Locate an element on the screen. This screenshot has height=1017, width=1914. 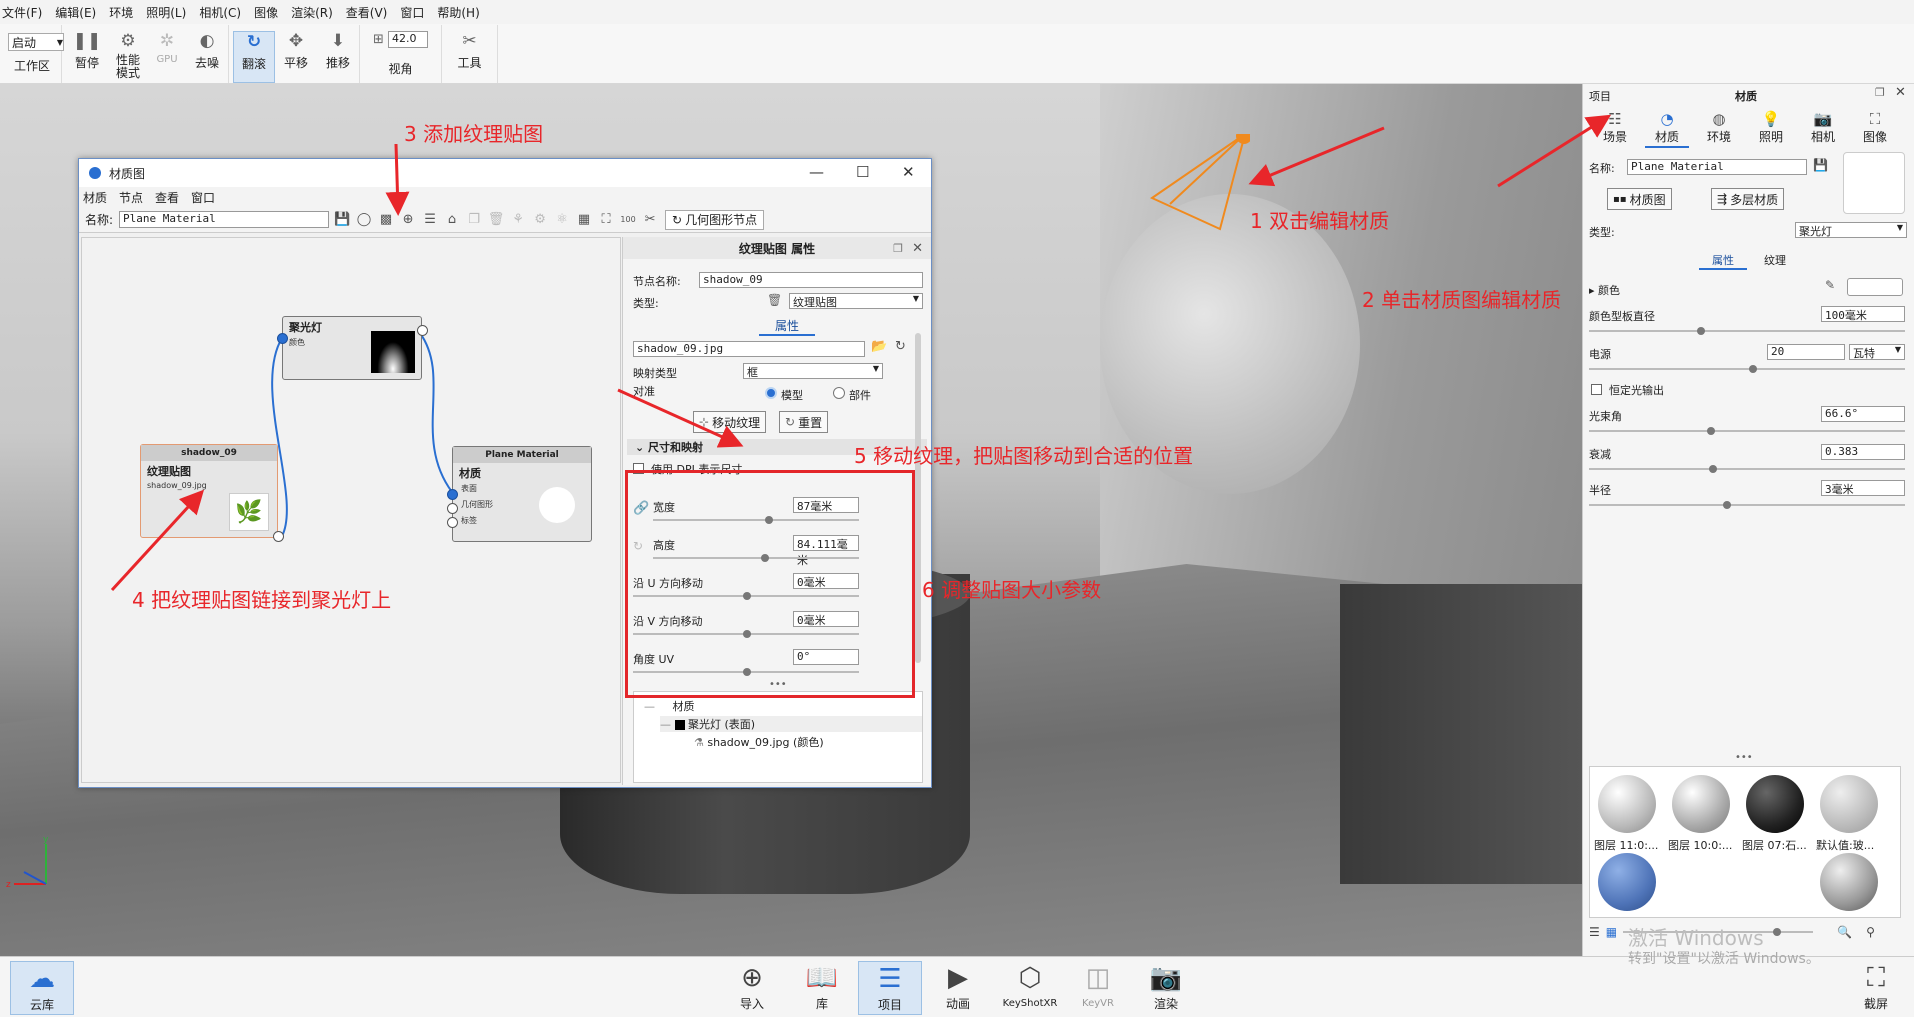
plane-material-node: Plane Material 材质 表面 几何图形 标签 is located at coordinates (519, 494).